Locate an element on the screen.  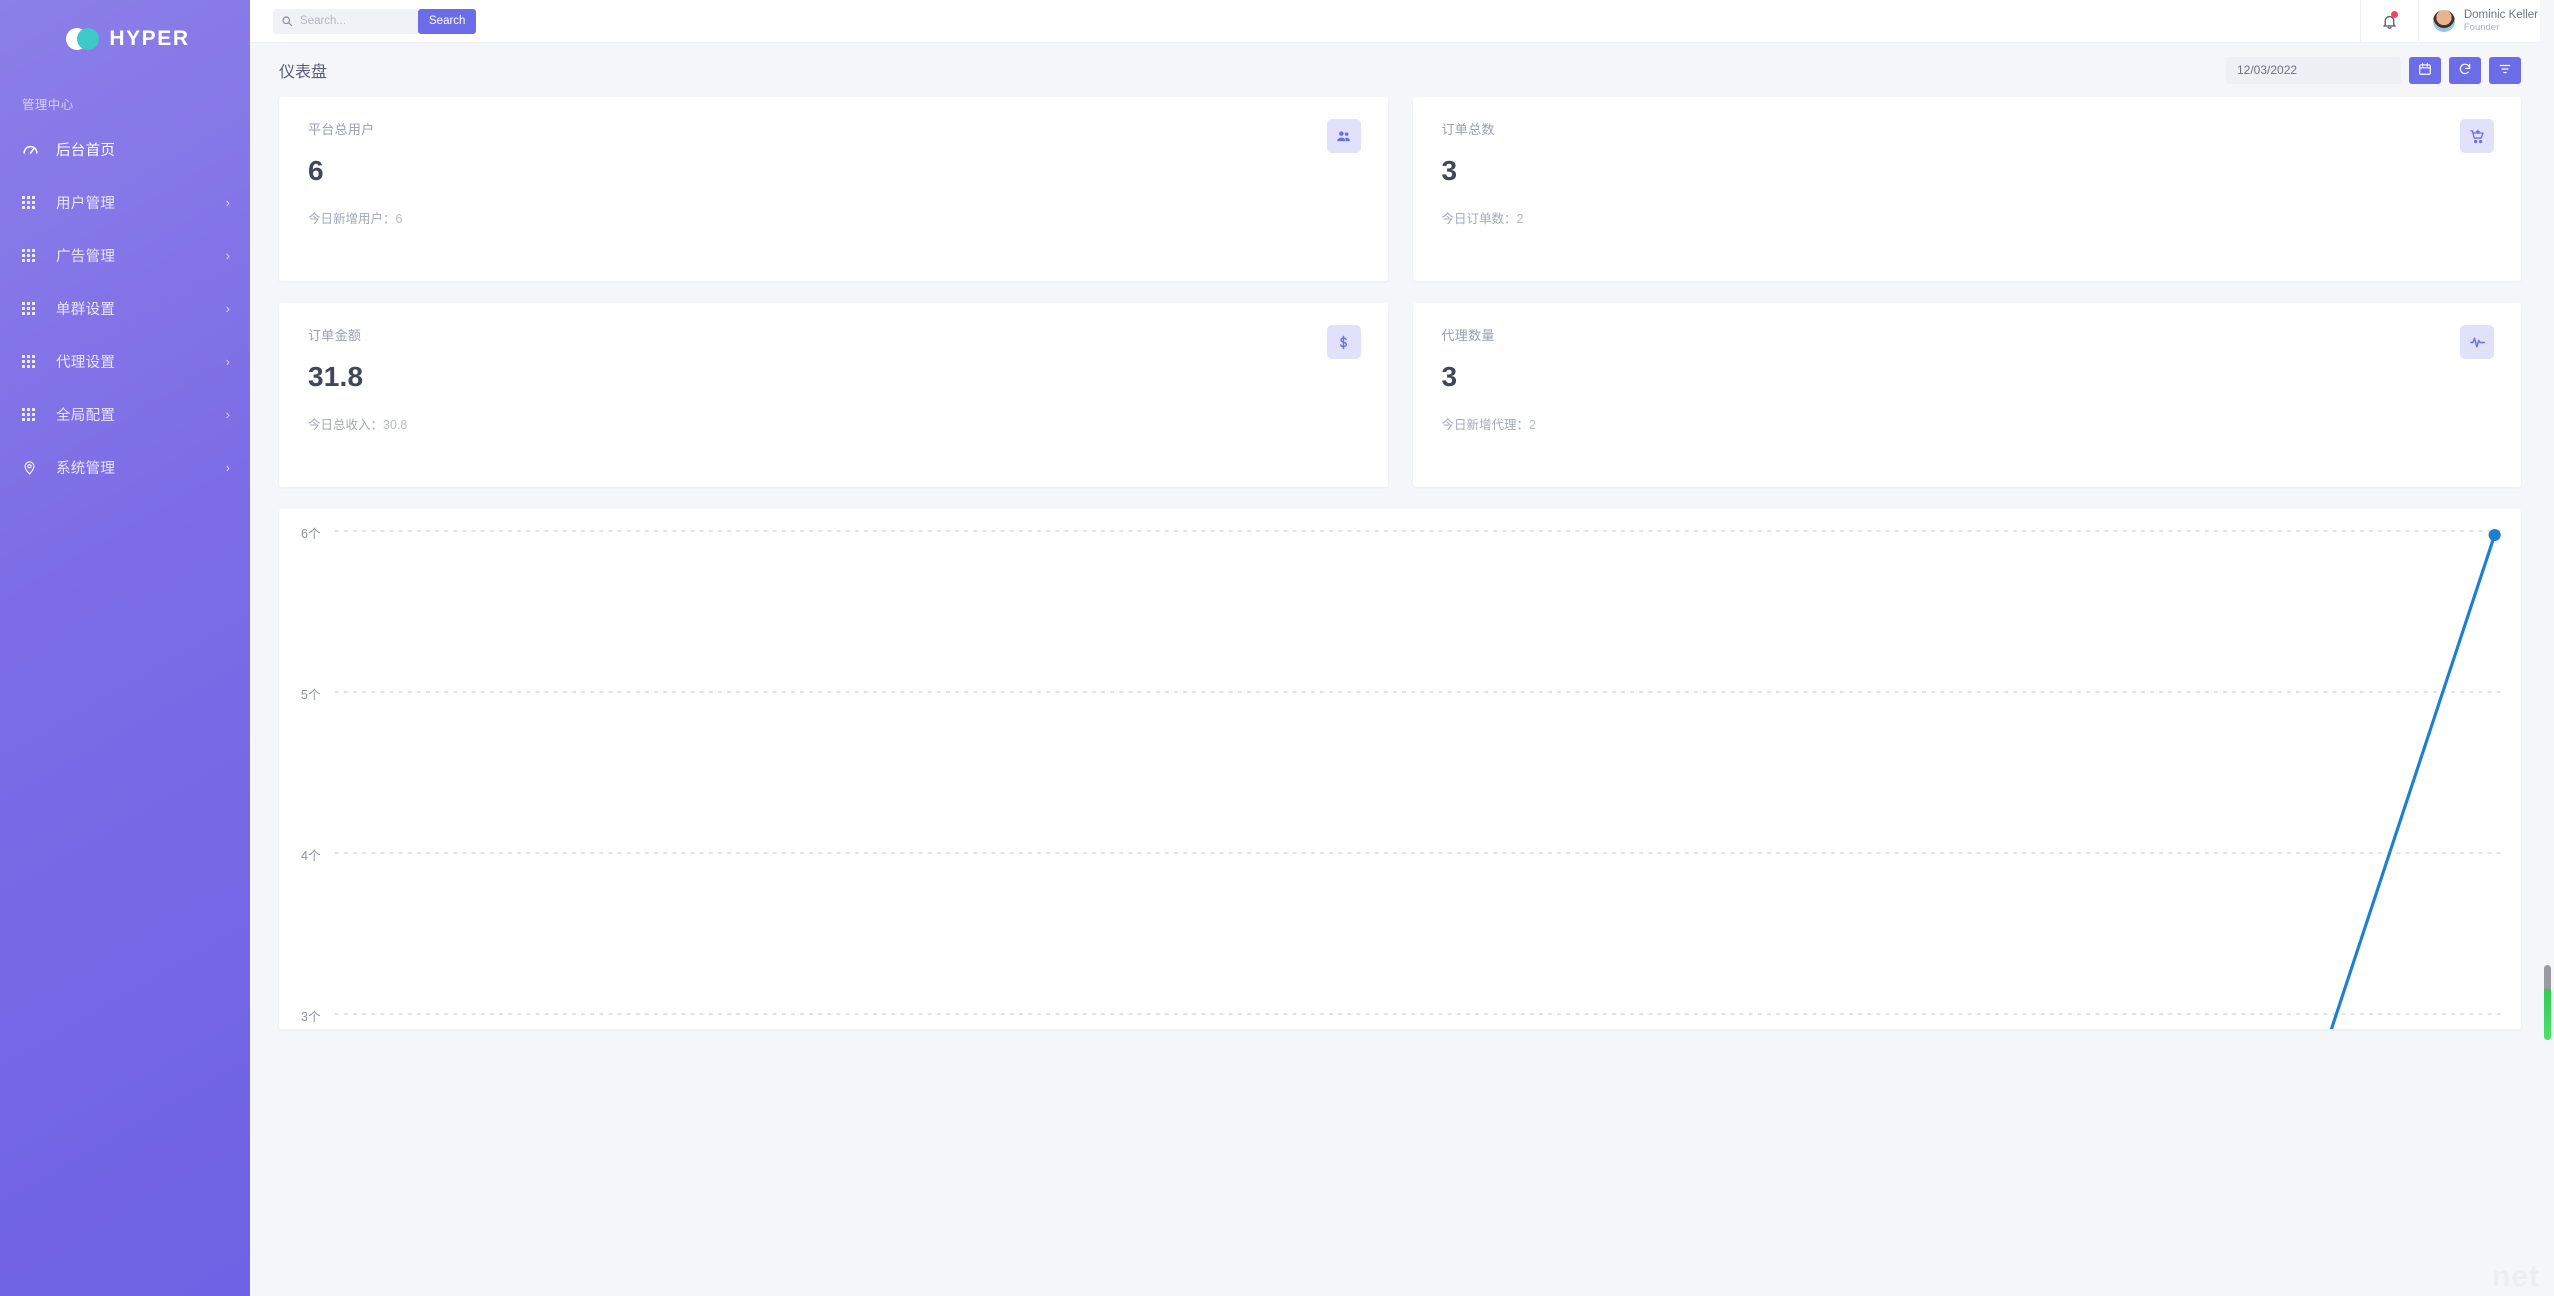
brand-logo: HYPER is located at coordinates (125, 39).